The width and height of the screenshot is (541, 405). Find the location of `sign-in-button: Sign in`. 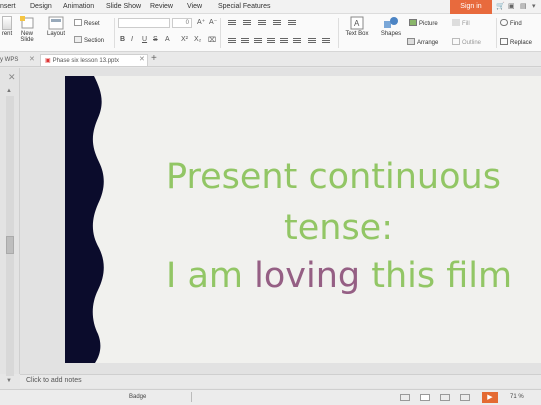

sign-in-button: Sign in is located at coordinates (471, 7).